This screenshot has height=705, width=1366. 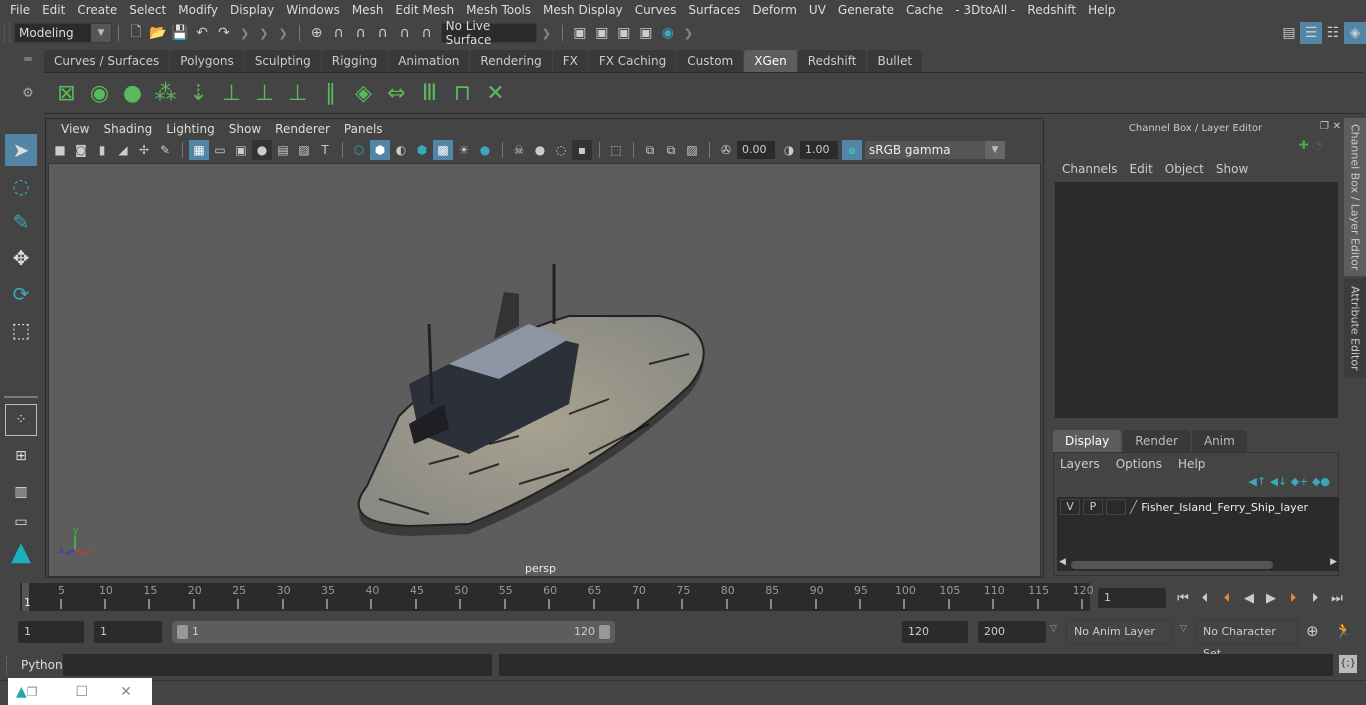 What do you see at coordinates (1062, 562) in the screenshot?
I see `scroll-left-icon: ◀` at bounding box center [1062, 562].